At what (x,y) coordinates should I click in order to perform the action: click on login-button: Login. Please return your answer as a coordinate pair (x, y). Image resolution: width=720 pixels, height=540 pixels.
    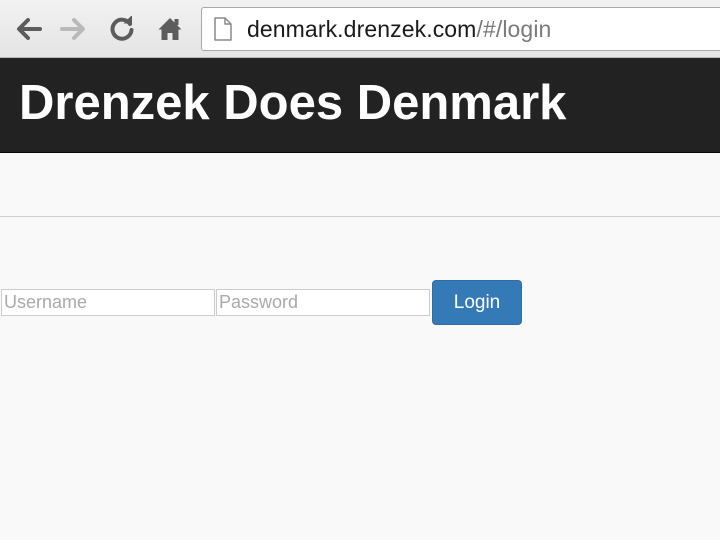
    Looking at the image, I should click on (477, 302).